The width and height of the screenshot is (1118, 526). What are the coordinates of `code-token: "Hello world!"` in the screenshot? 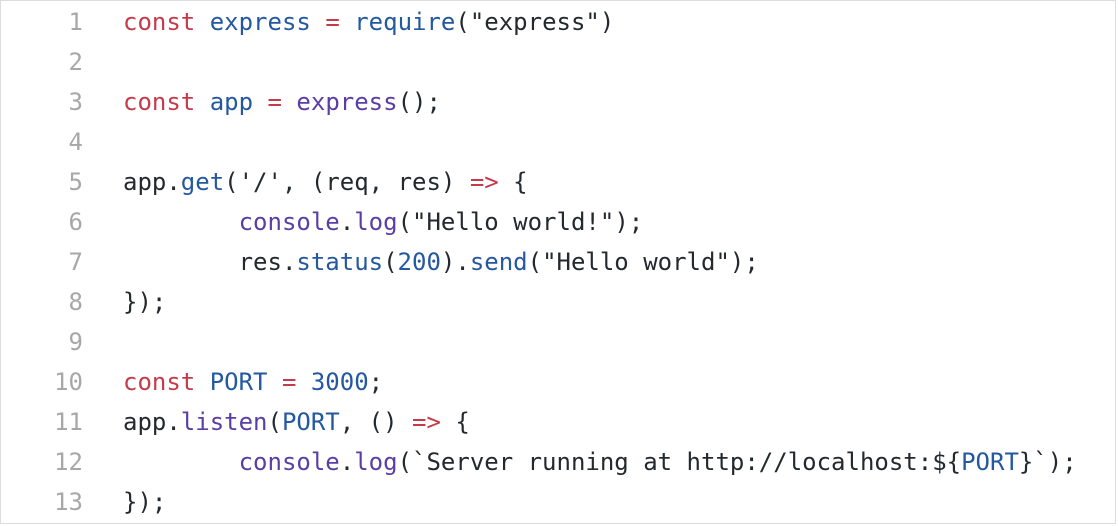 It's located at (513, 222).